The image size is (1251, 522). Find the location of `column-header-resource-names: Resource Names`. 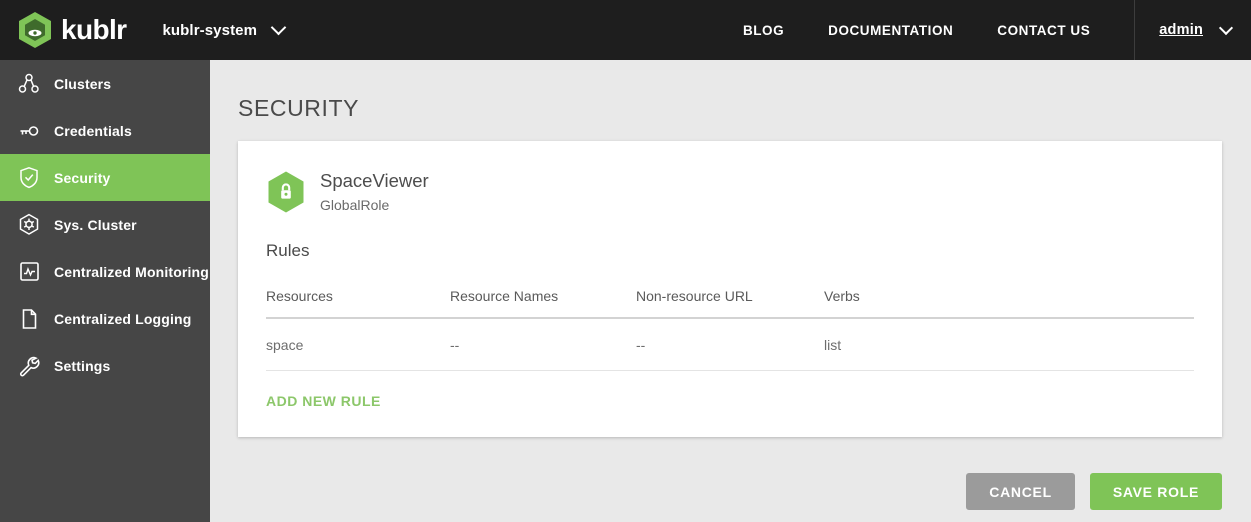

column-header-resource-names: Resource Names is located at coordinates (543, 303).